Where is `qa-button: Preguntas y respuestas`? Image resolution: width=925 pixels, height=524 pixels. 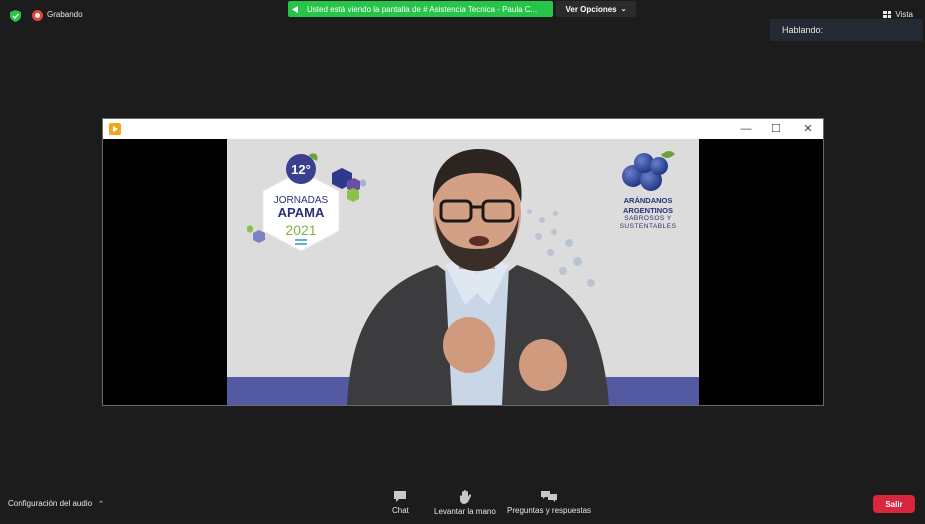 qa-button: Preguntas y respuestas is located at coordinates (549, 502).